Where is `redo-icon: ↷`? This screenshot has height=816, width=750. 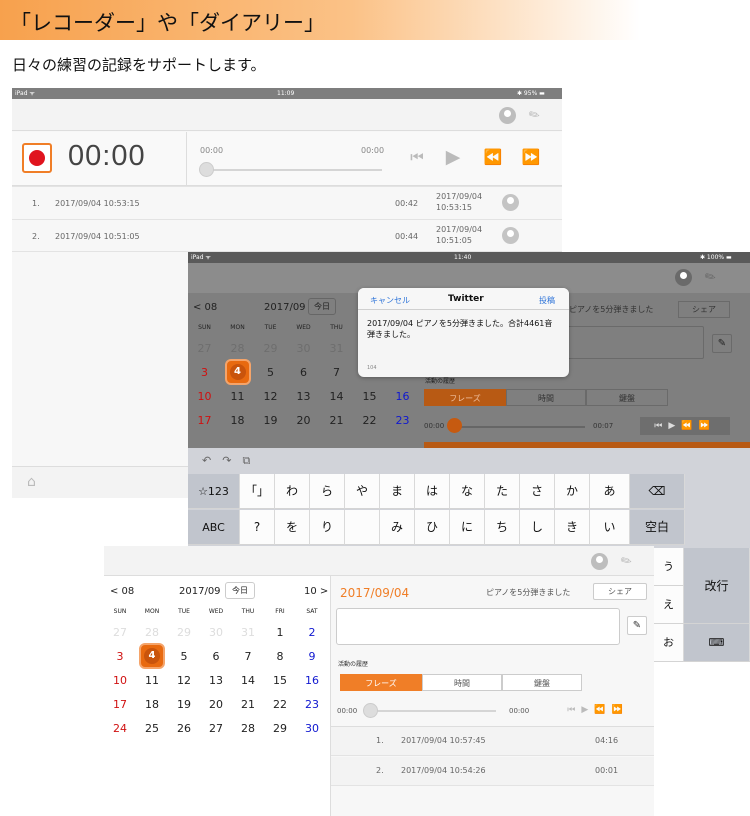
redo-icon: ↷ is located at coordinates (232, 460).